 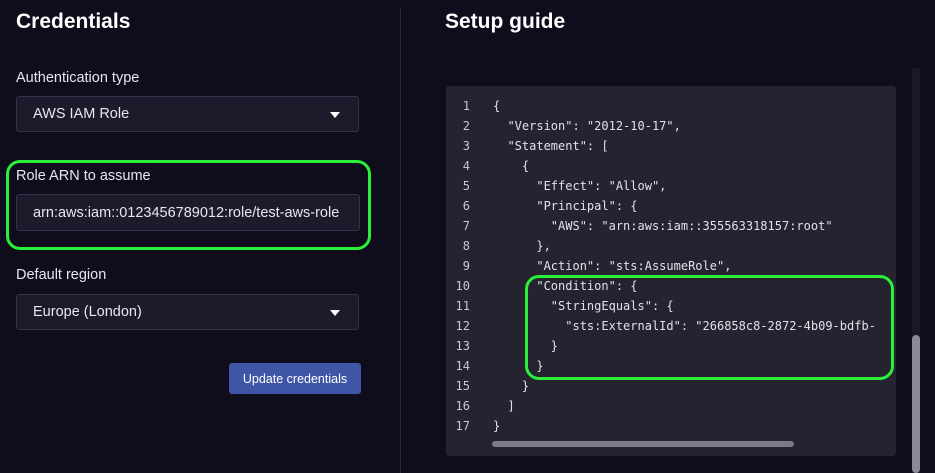 I want to click on line-number: 9, so click(x=466, y=266).